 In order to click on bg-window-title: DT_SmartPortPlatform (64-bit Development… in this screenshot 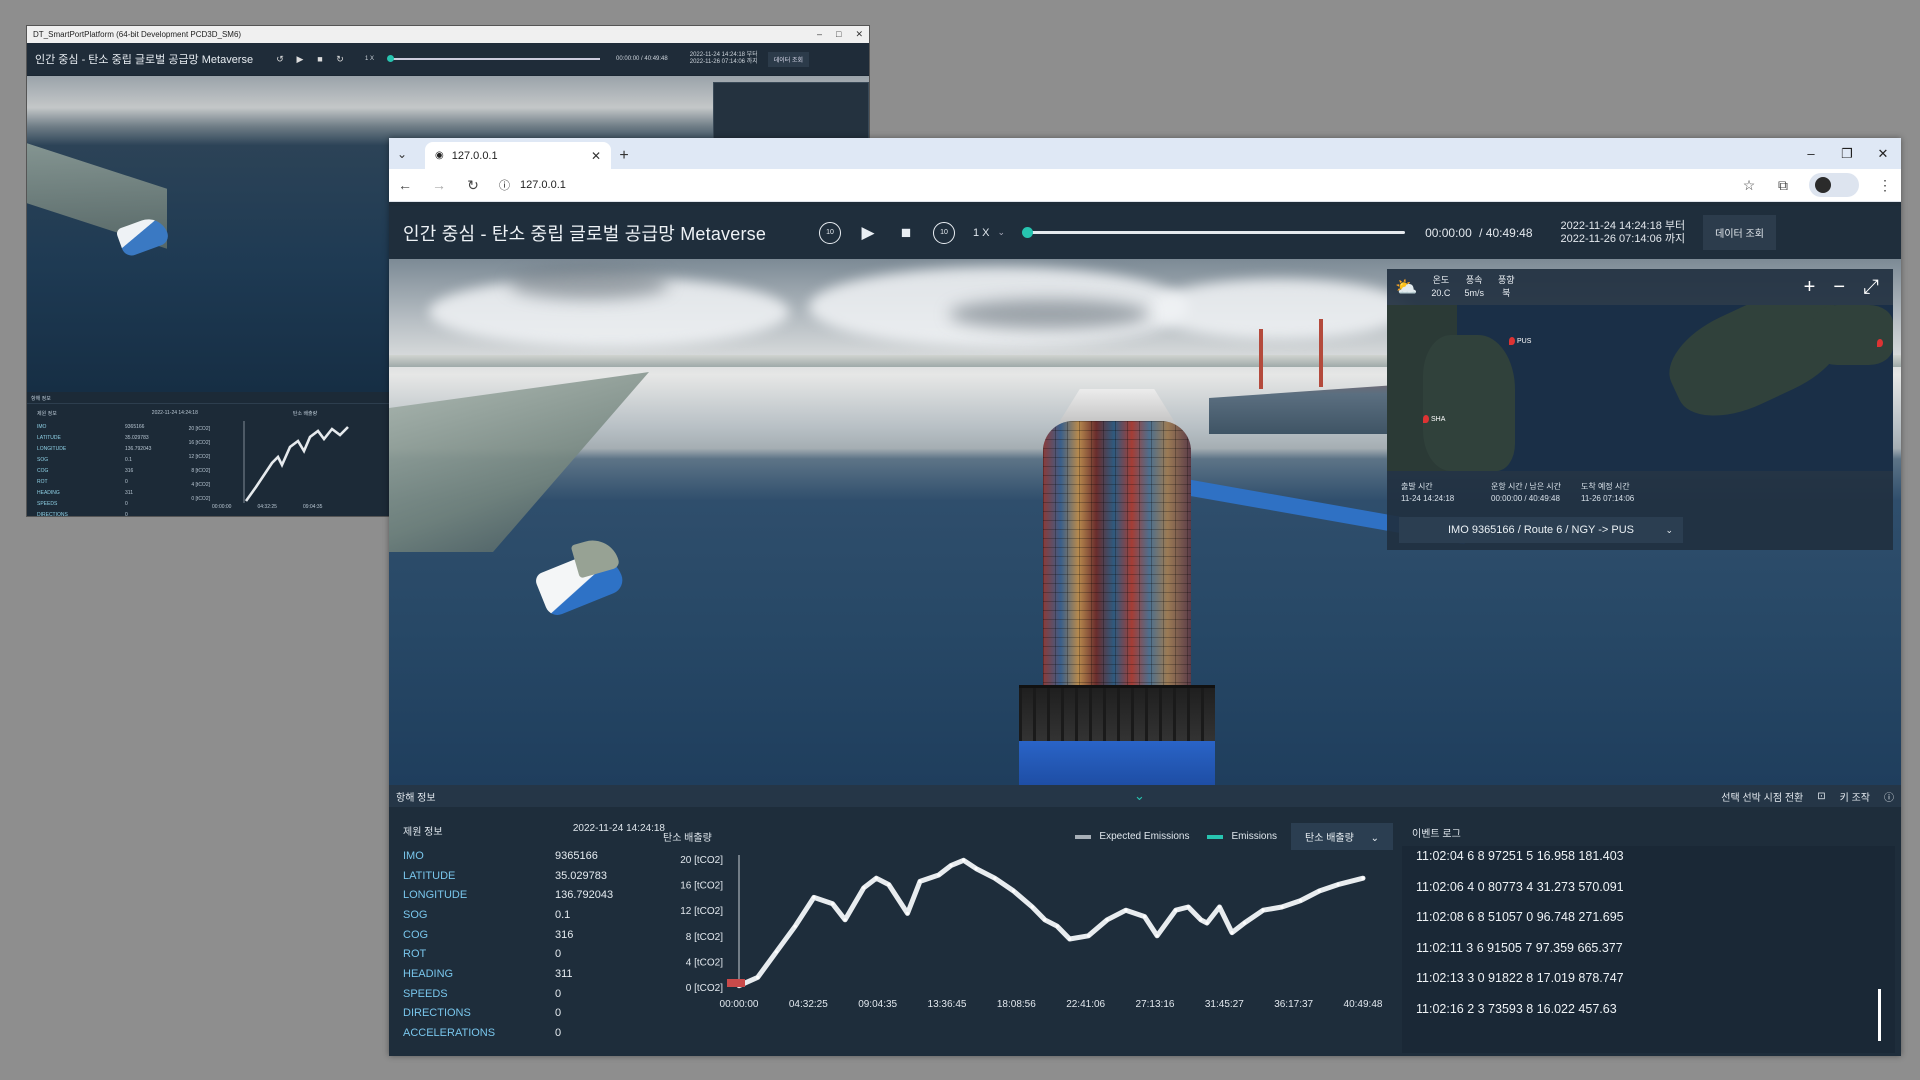, I will do `click(137, 34)`.